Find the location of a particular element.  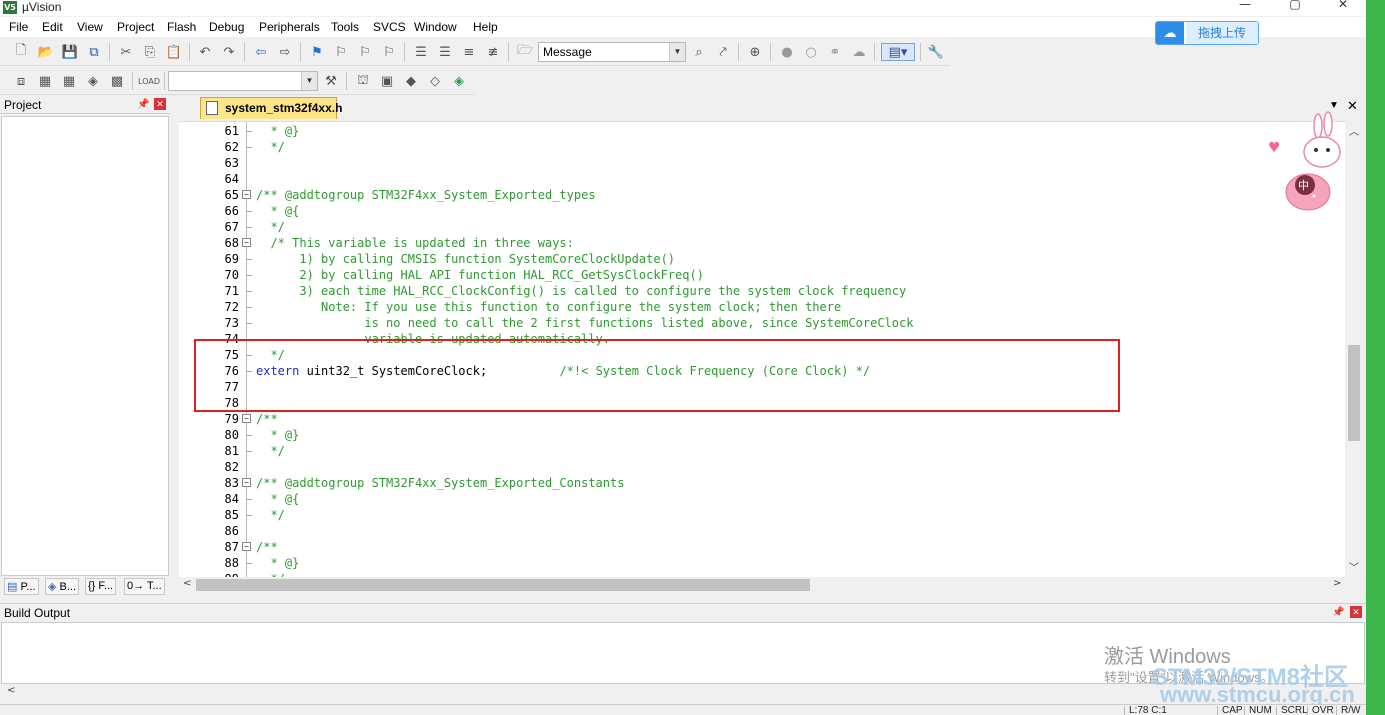

window-layout-icon: ▤▾ is located at coordinates (898, 52).